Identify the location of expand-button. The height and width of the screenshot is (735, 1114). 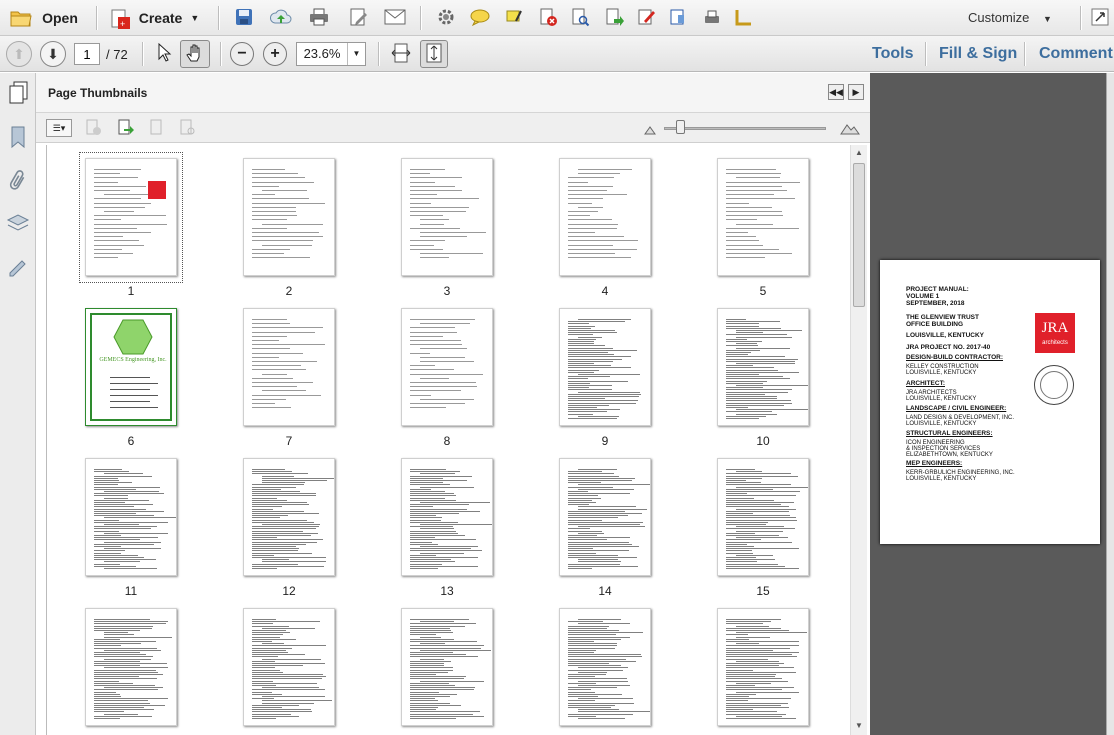
(1100, 18).